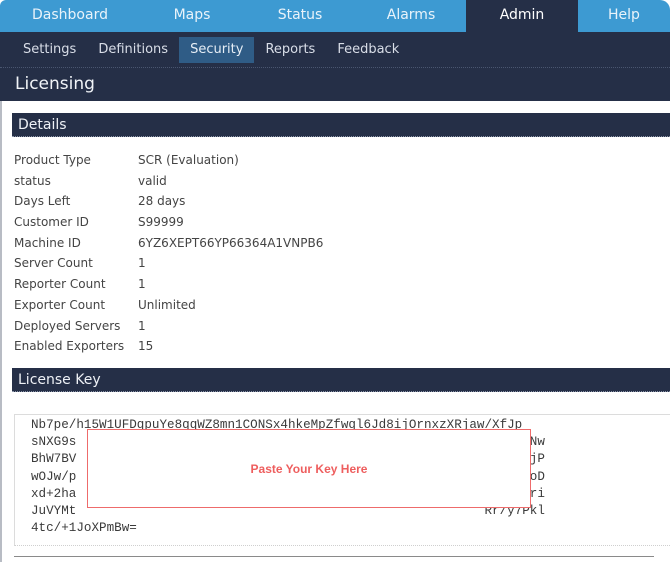  I want to click on divider, so click(334, 556).